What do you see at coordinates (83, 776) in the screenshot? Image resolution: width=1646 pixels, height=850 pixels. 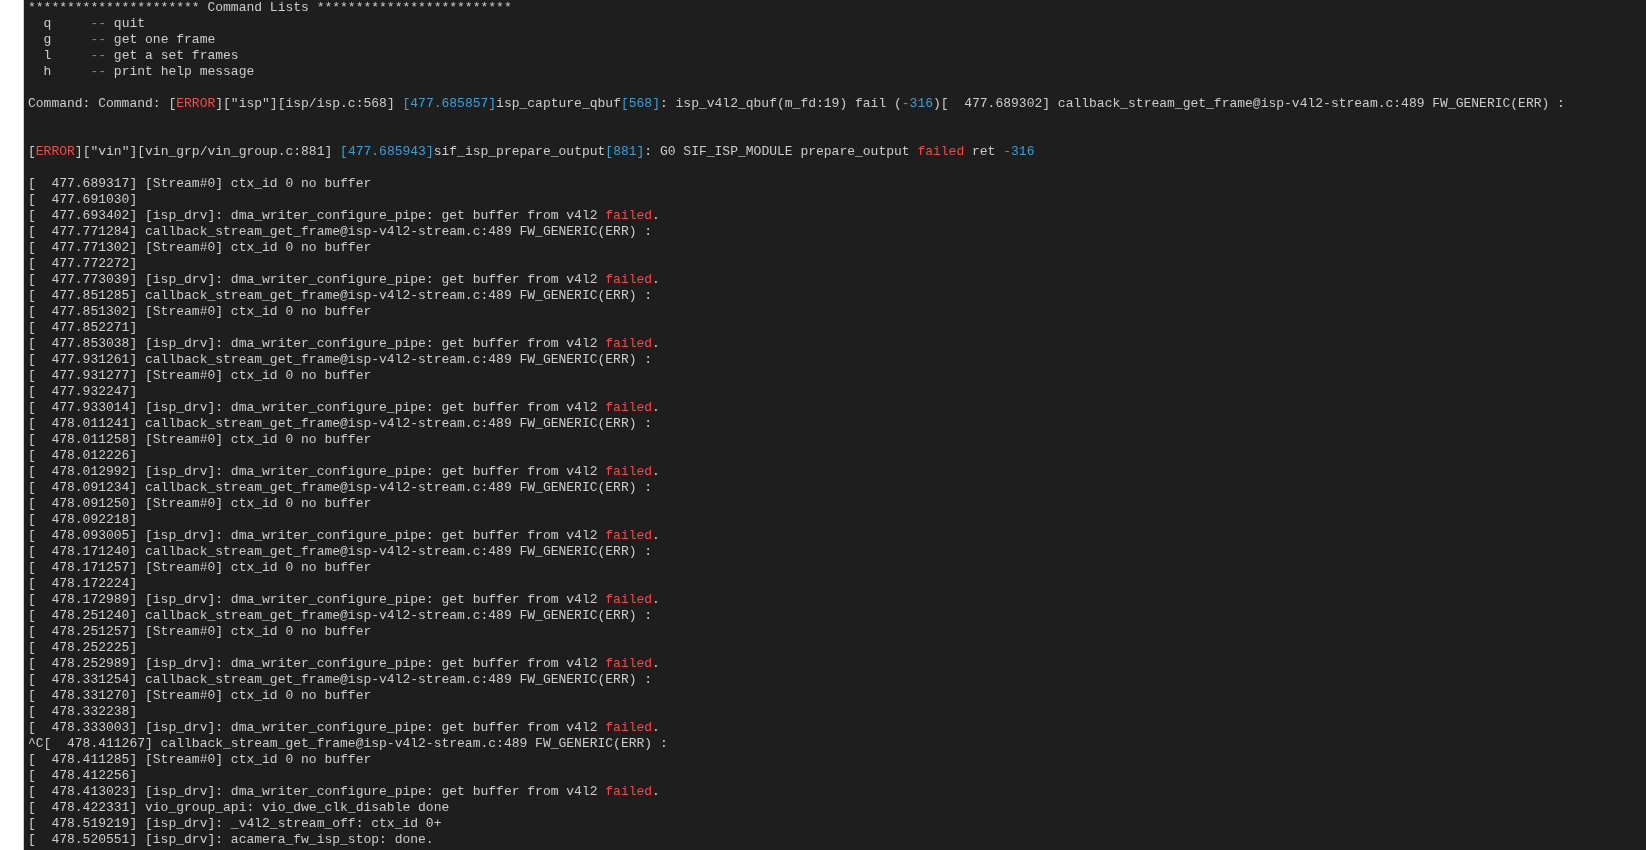 I see `log-line: [ 478.412256]` at bounding box center [83, 776].